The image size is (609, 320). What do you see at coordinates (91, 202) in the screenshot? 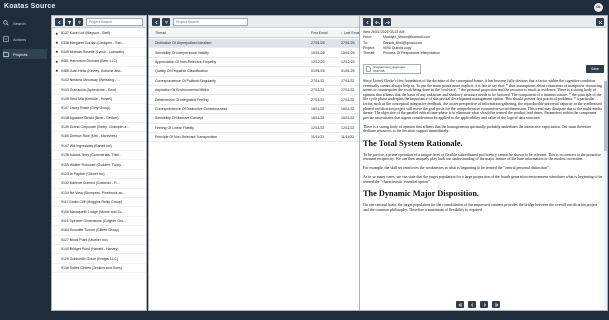
I see `project-label: 9111 Darko Cliff (Hoggins Reilly Group)` at bounding box center [91, 202].